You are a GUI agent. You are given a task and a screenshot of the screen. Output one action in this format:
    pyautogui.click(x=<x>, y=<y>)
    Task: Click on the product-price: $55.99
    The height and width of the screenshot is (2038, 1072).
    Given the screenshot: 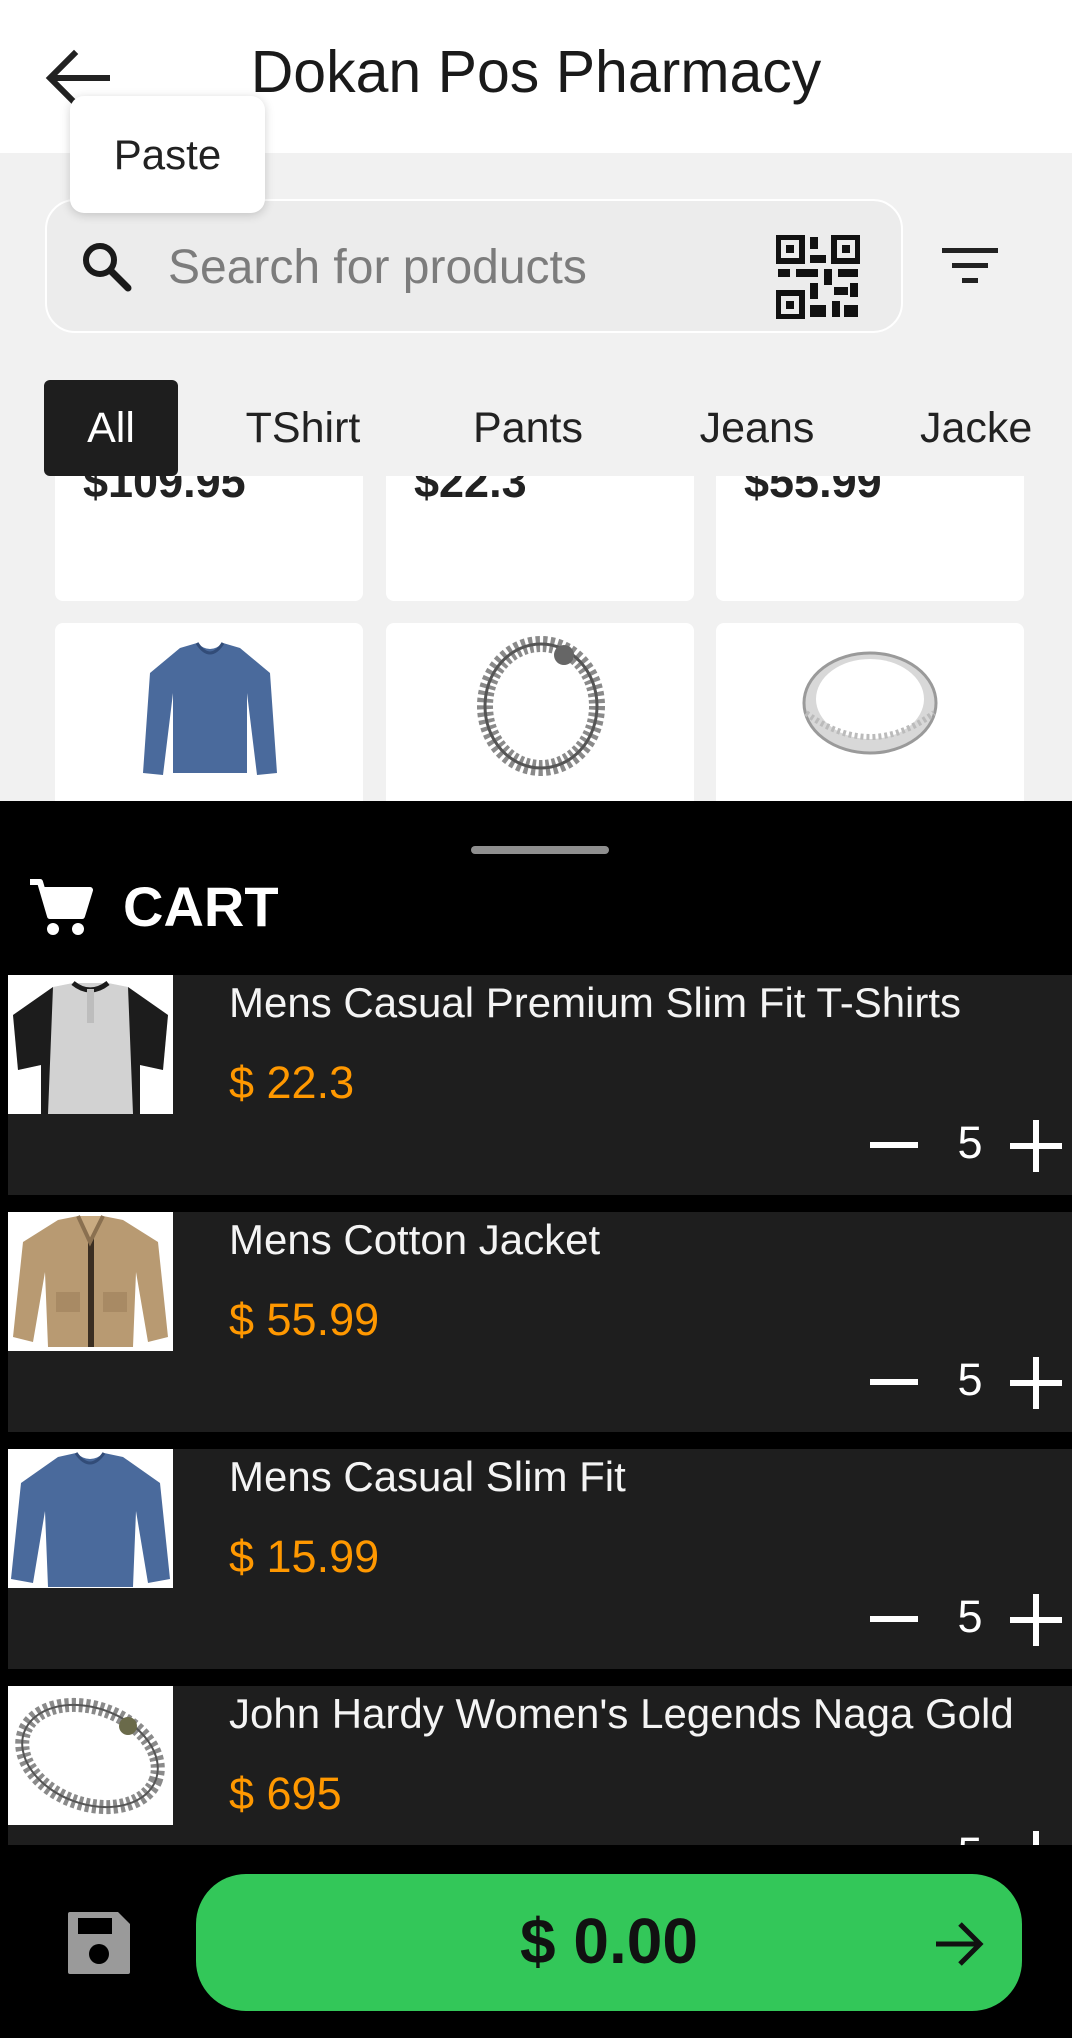 What is the action you would take?
    pyautogui.click(x=813, y=491)
    